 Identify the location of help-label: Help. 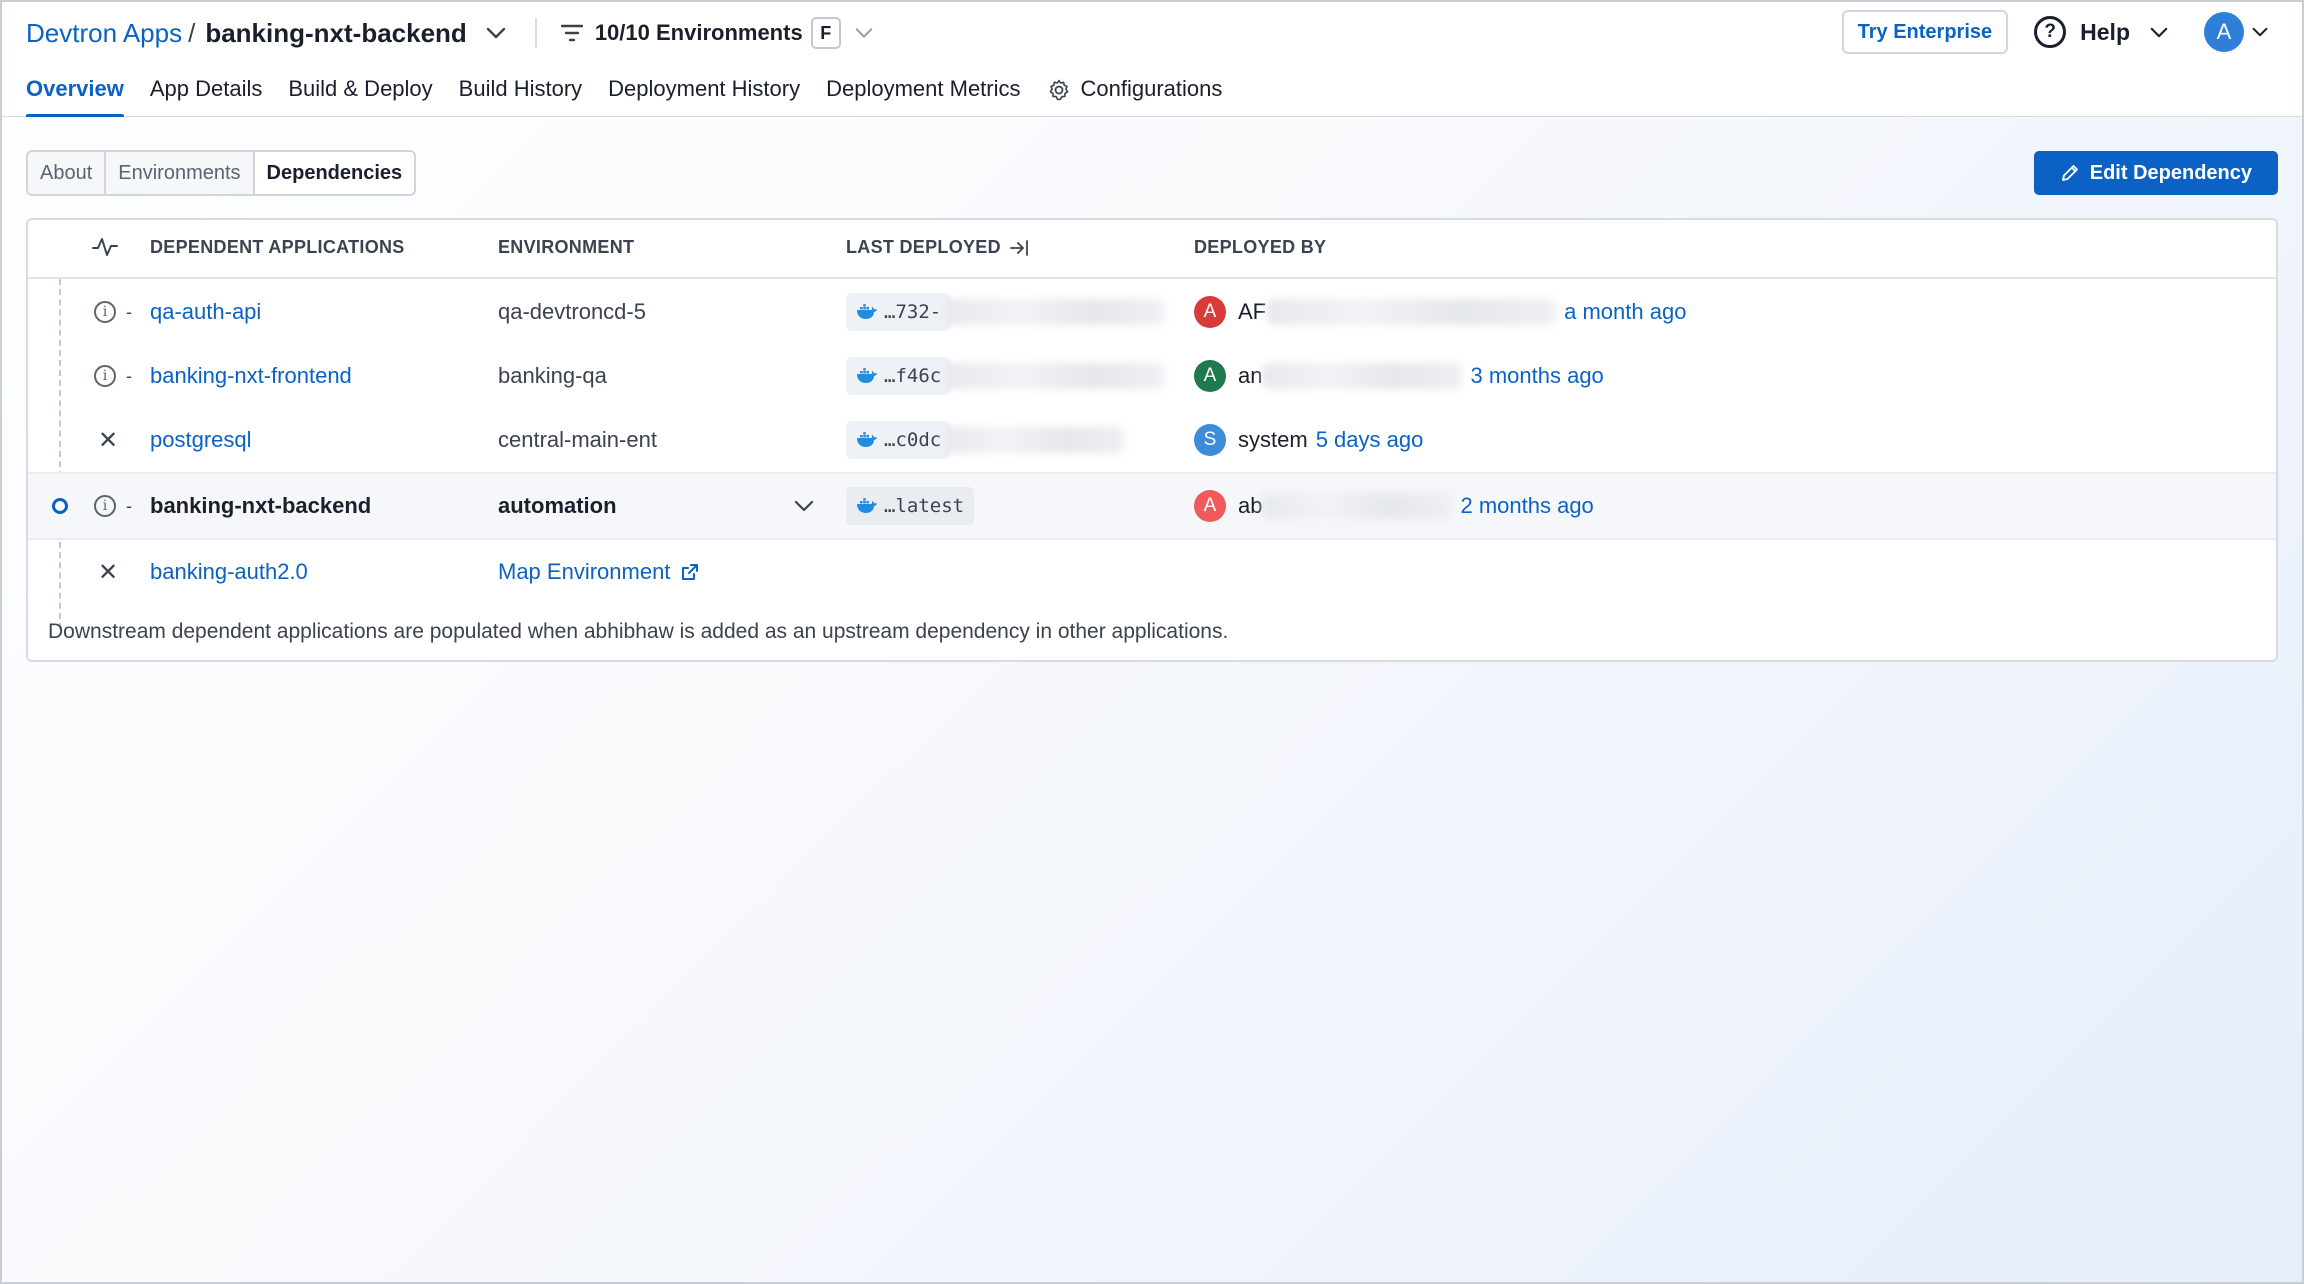
(2105, 31).